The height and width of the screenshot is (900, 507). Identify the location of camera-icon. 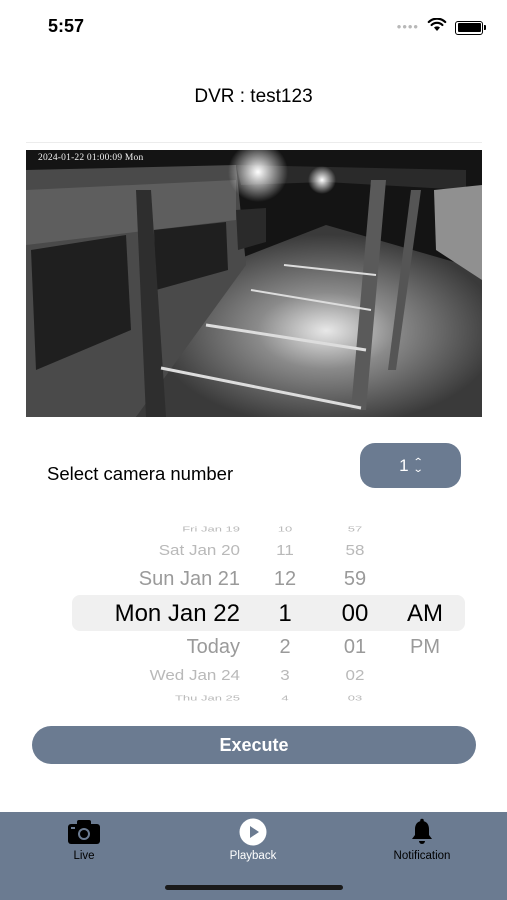
(84, 832).